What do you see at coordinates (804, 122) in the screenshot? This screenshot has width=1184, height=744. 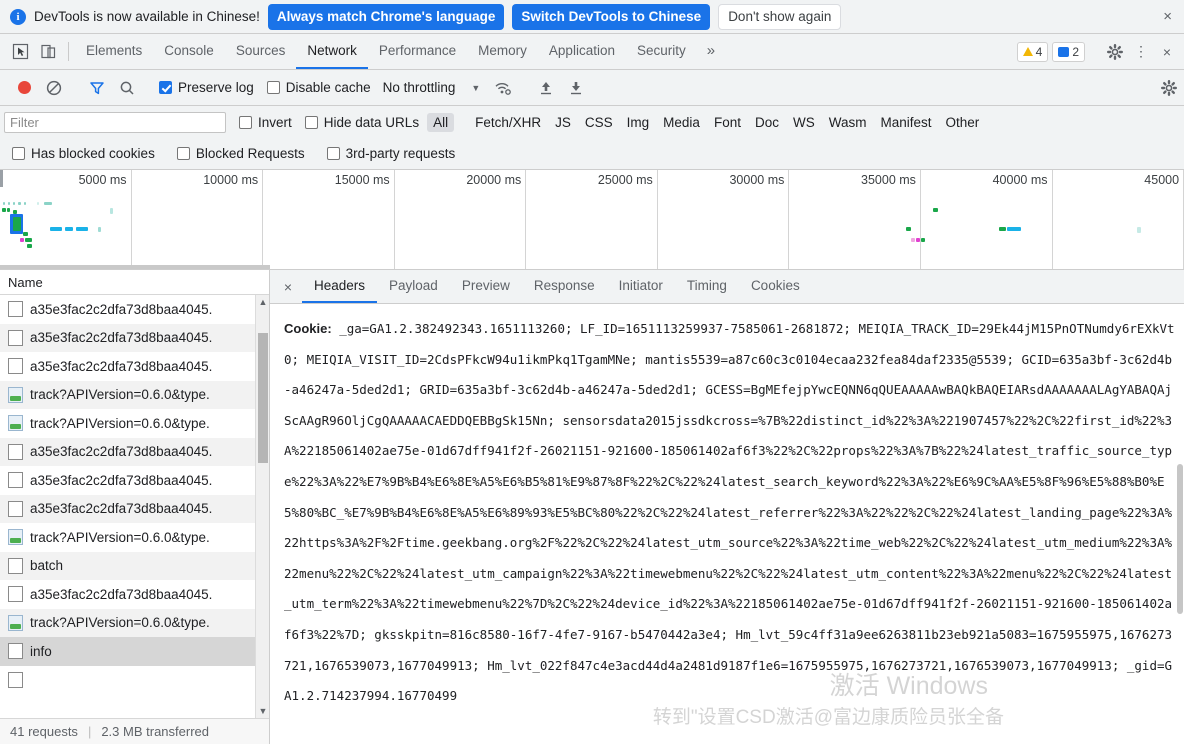 I see `filter-type-ws: WS` at bounding box center [804, 122].